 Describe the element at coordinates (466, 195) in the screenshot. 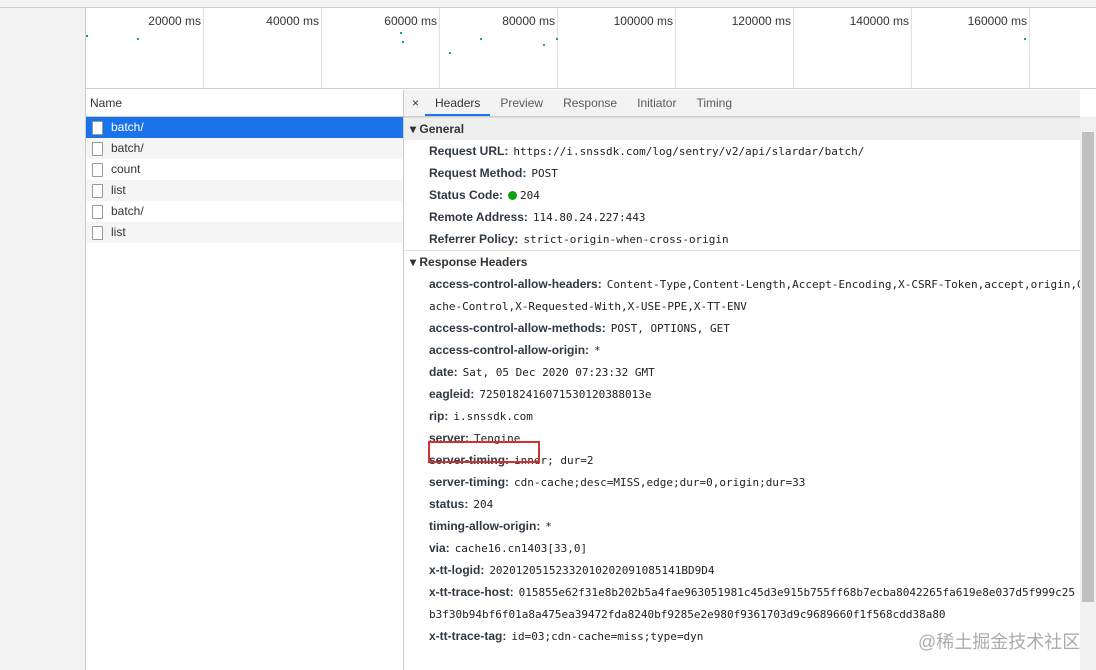

I see `header-key: Status Code:` at that location.